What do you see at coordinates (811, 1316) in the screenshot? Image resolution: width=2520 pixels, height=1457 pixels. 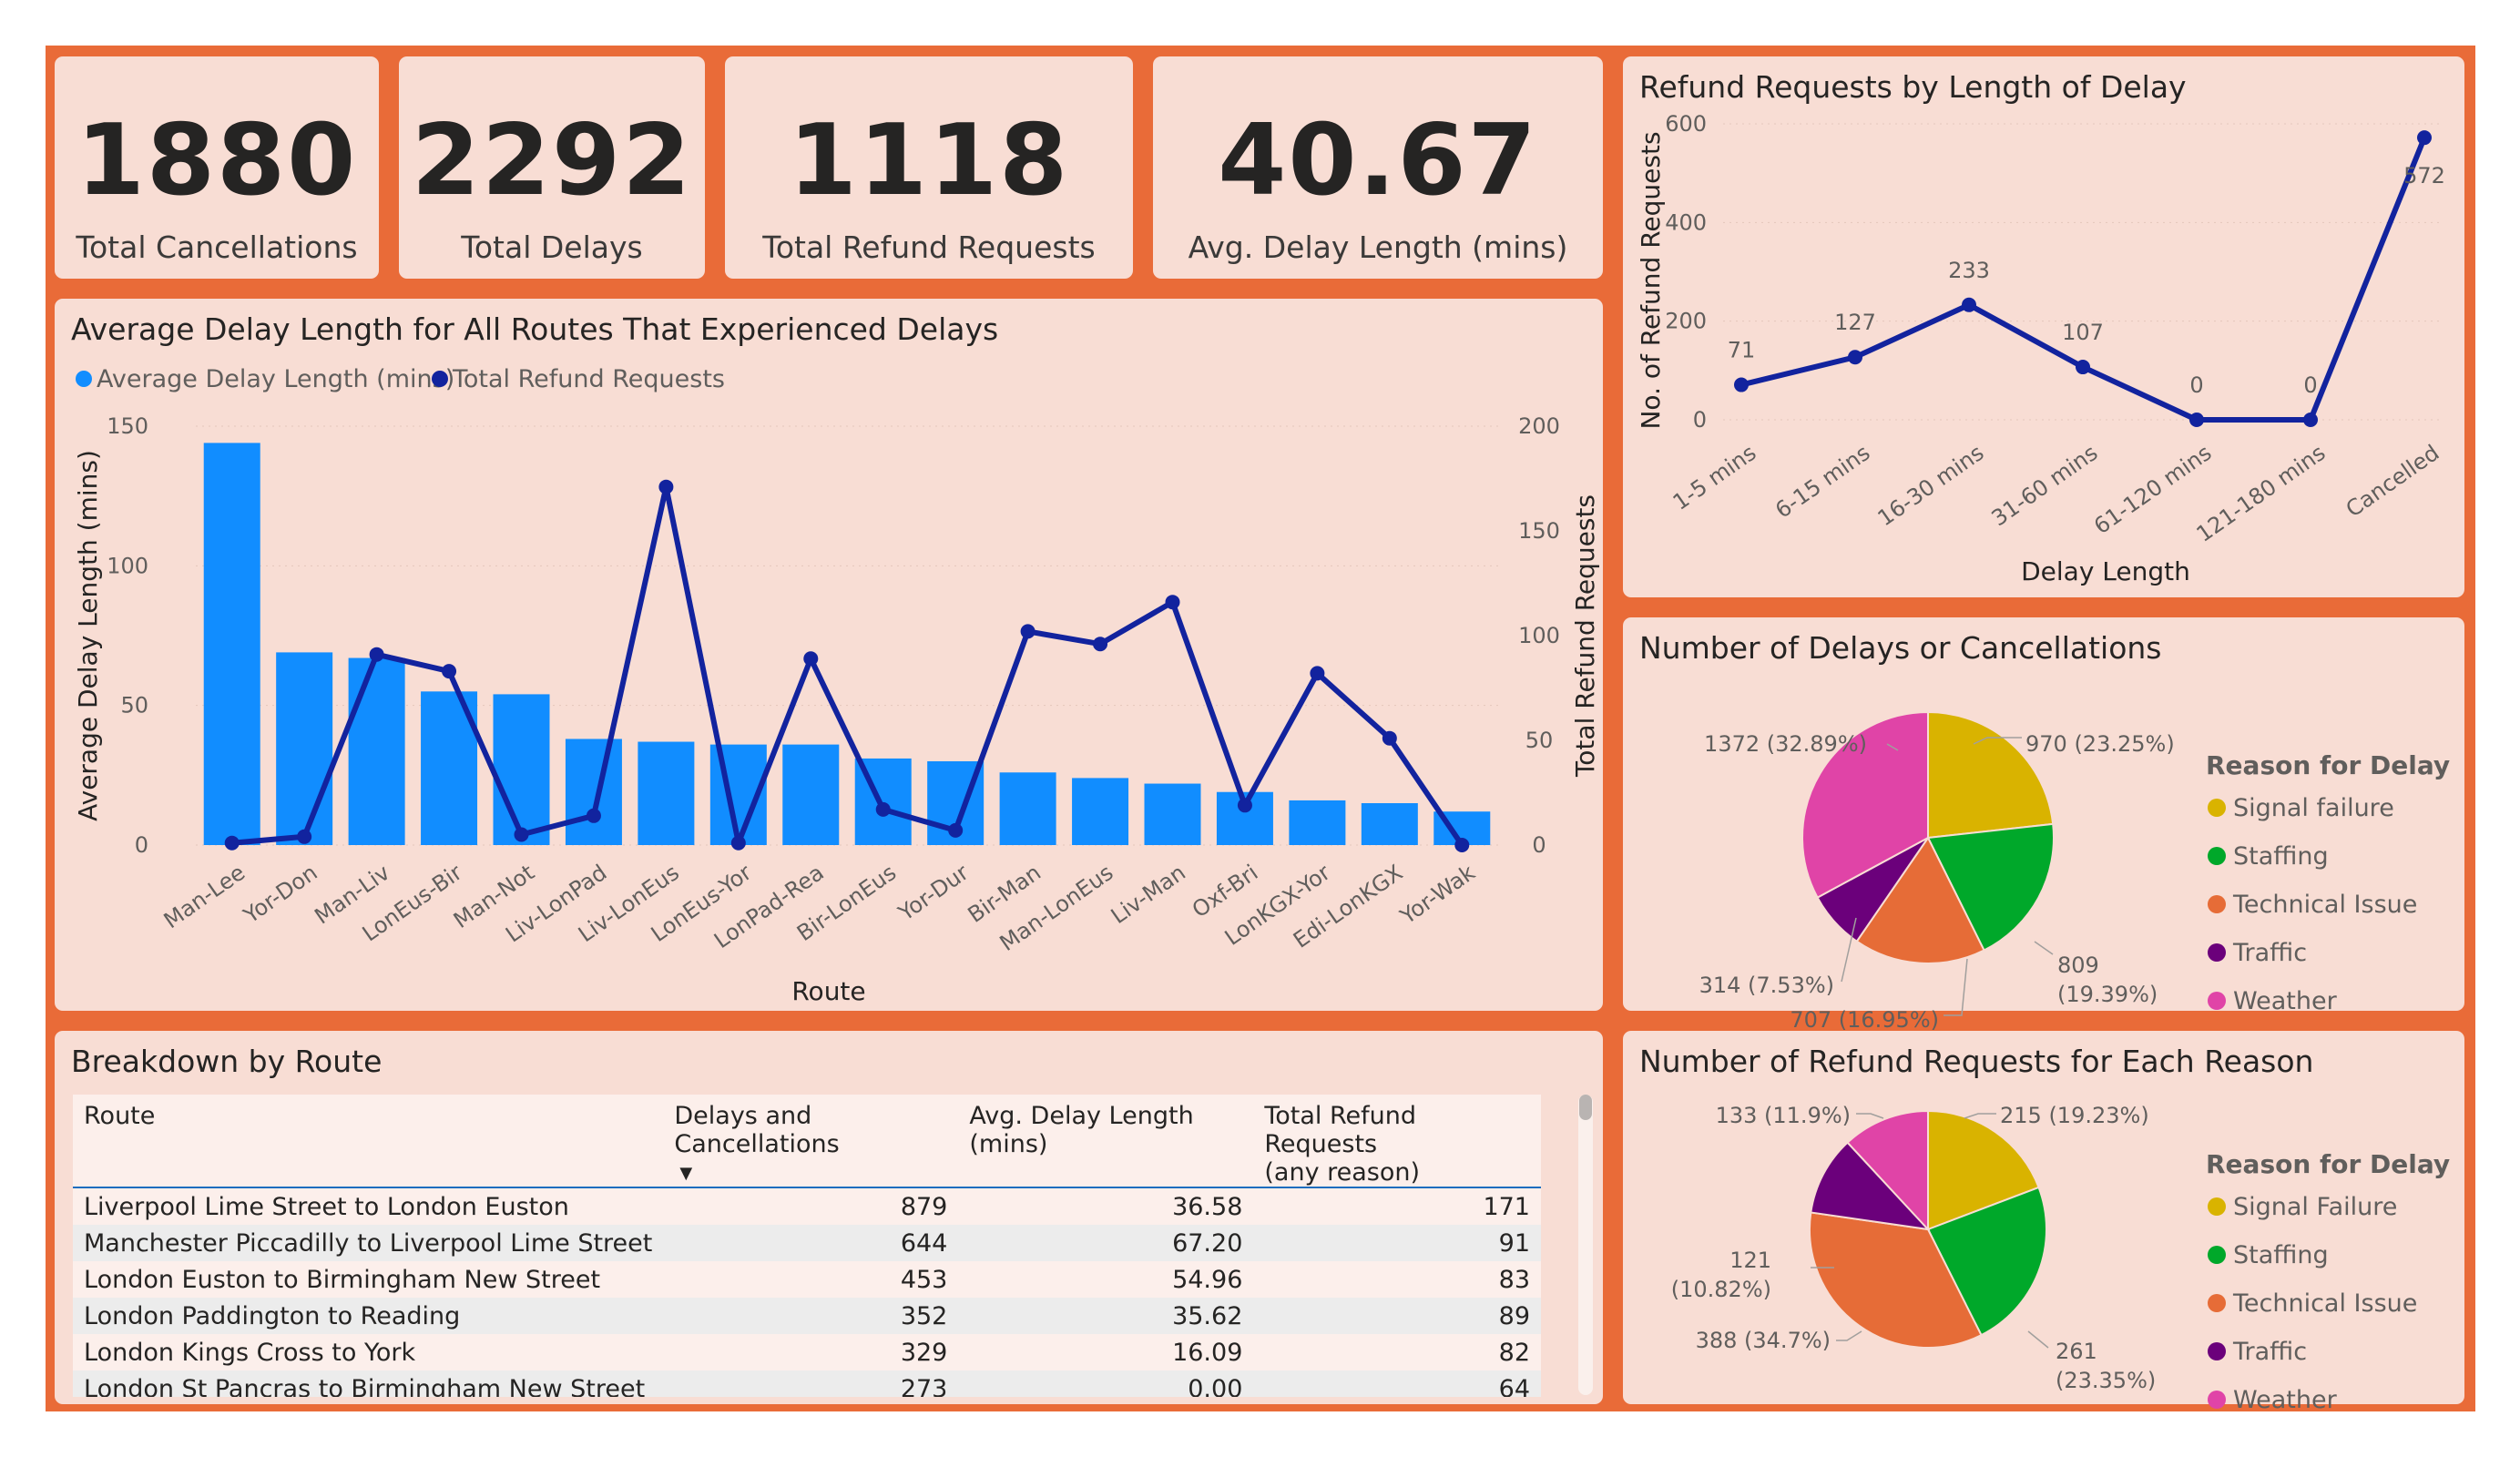 I see `cell-delays: 352` at bounding box center [811, 1316].